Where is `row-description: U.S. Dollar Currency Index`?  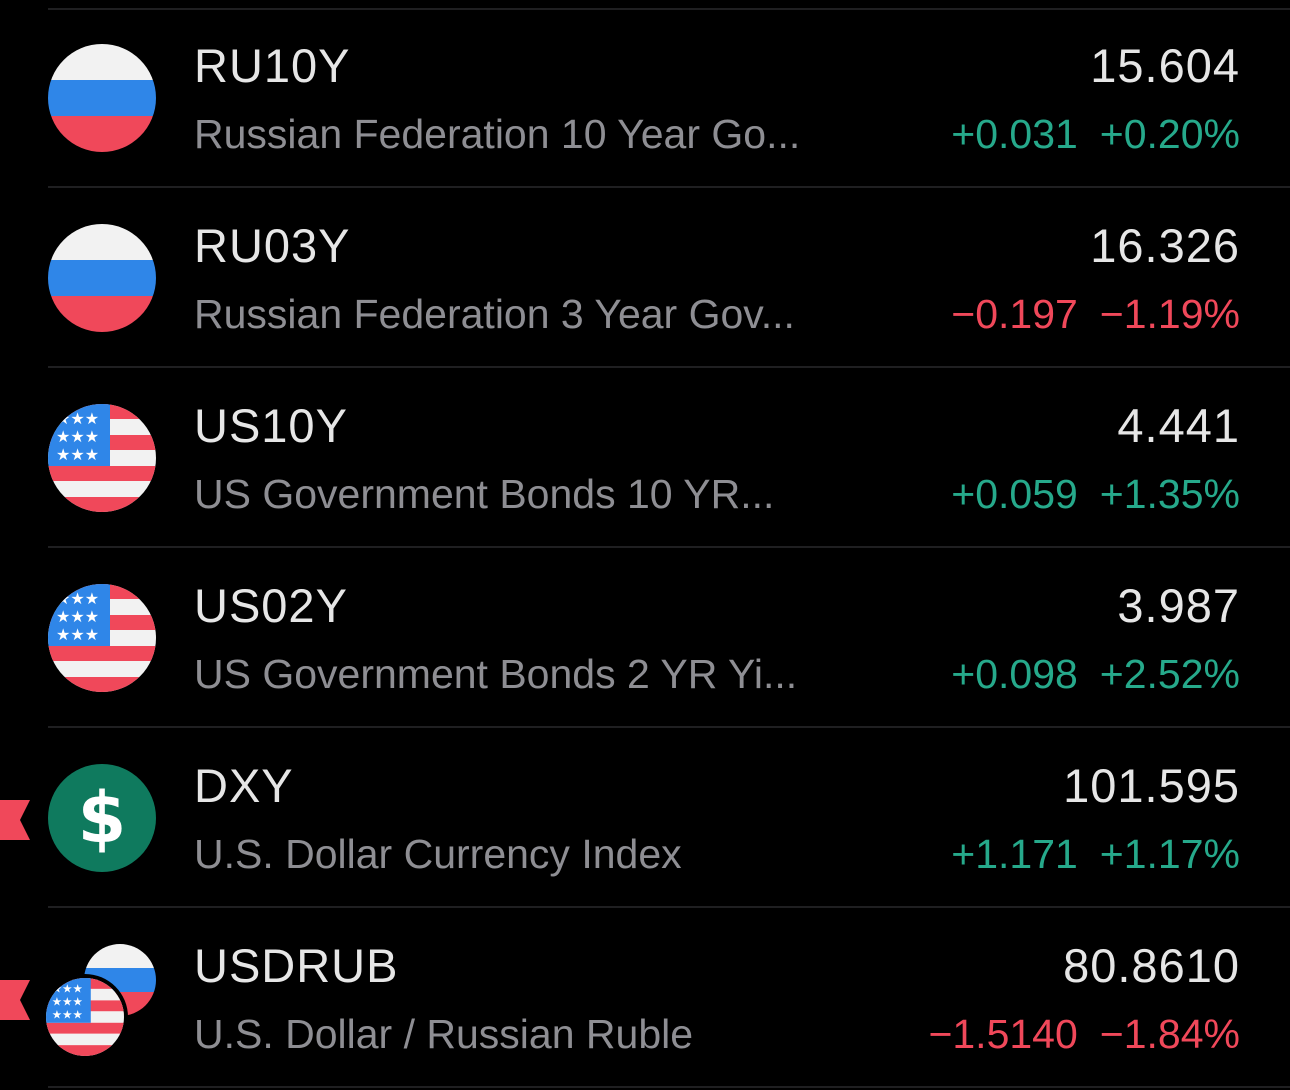
row-description: U.S. Dollar Currency Index is located at coordinates (438, 854).